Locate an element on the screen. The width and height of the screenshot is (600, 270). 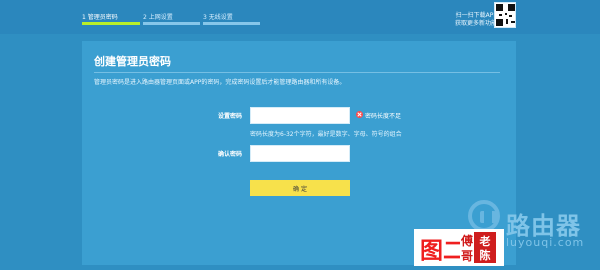
app-download-text: 扫一扫下载APP 获取更多新功能 is located at coordinates (457, 20).